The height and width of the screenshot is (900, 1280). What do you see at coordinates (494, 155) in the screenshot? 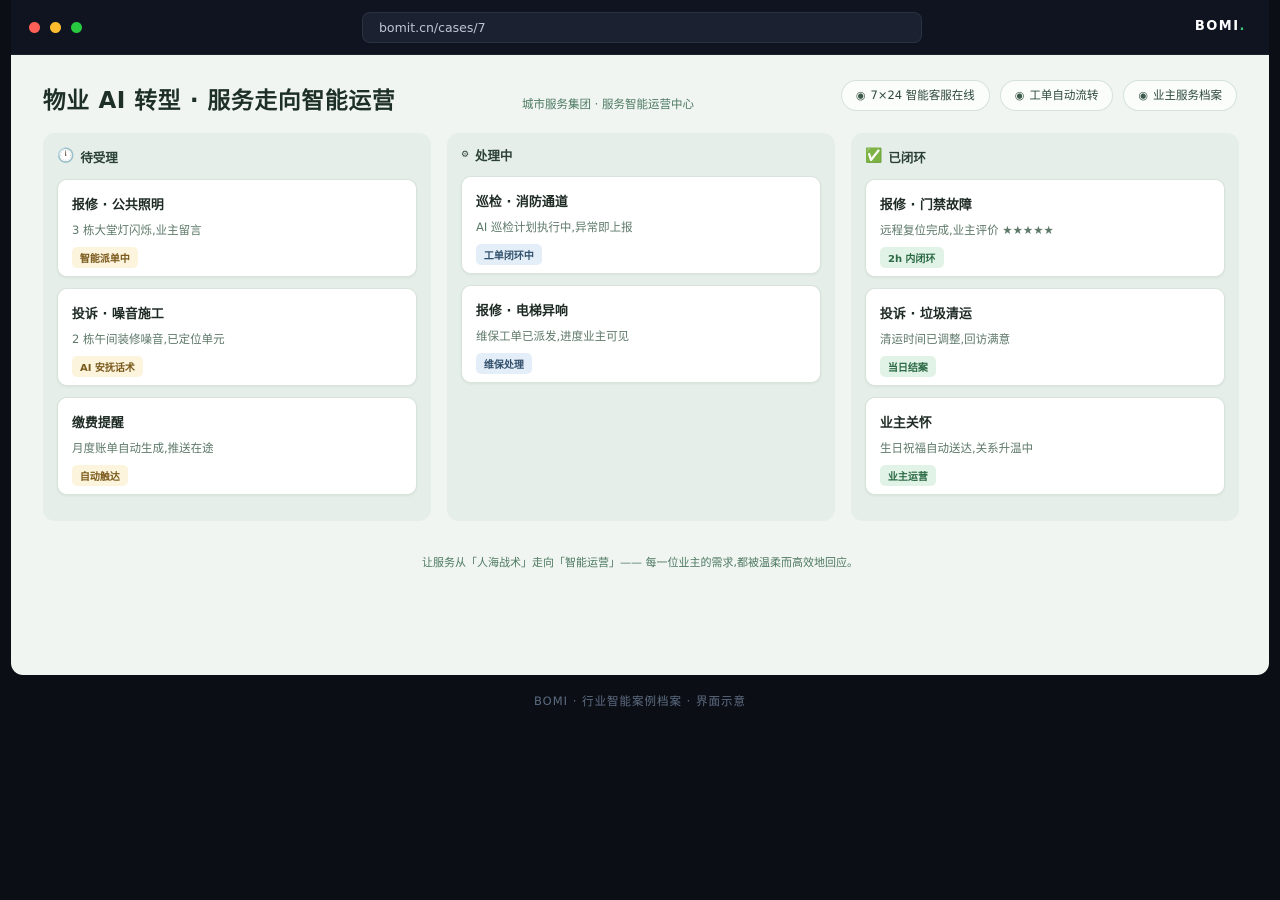
I see `column-title: 处理中` at bounding box center [494, 155].